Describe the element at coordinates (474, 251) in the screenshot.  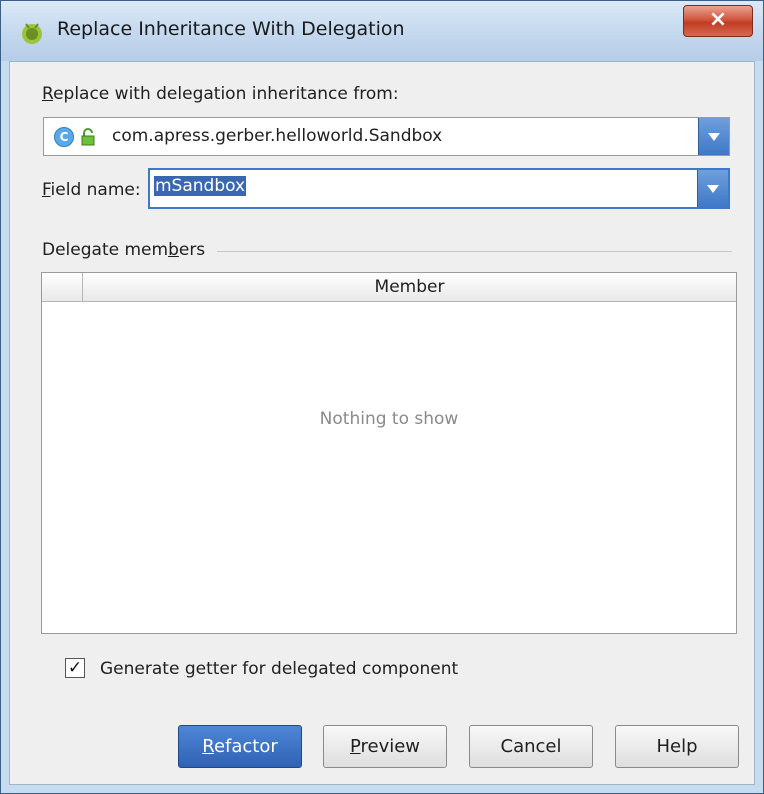
I see `section-divider` at that location.